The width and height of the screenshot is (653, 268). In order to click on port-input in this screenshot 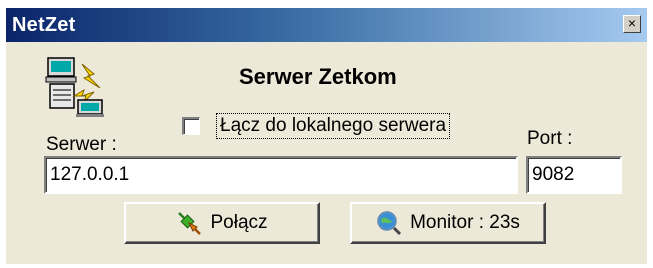, I will do `click(574, 175)`.